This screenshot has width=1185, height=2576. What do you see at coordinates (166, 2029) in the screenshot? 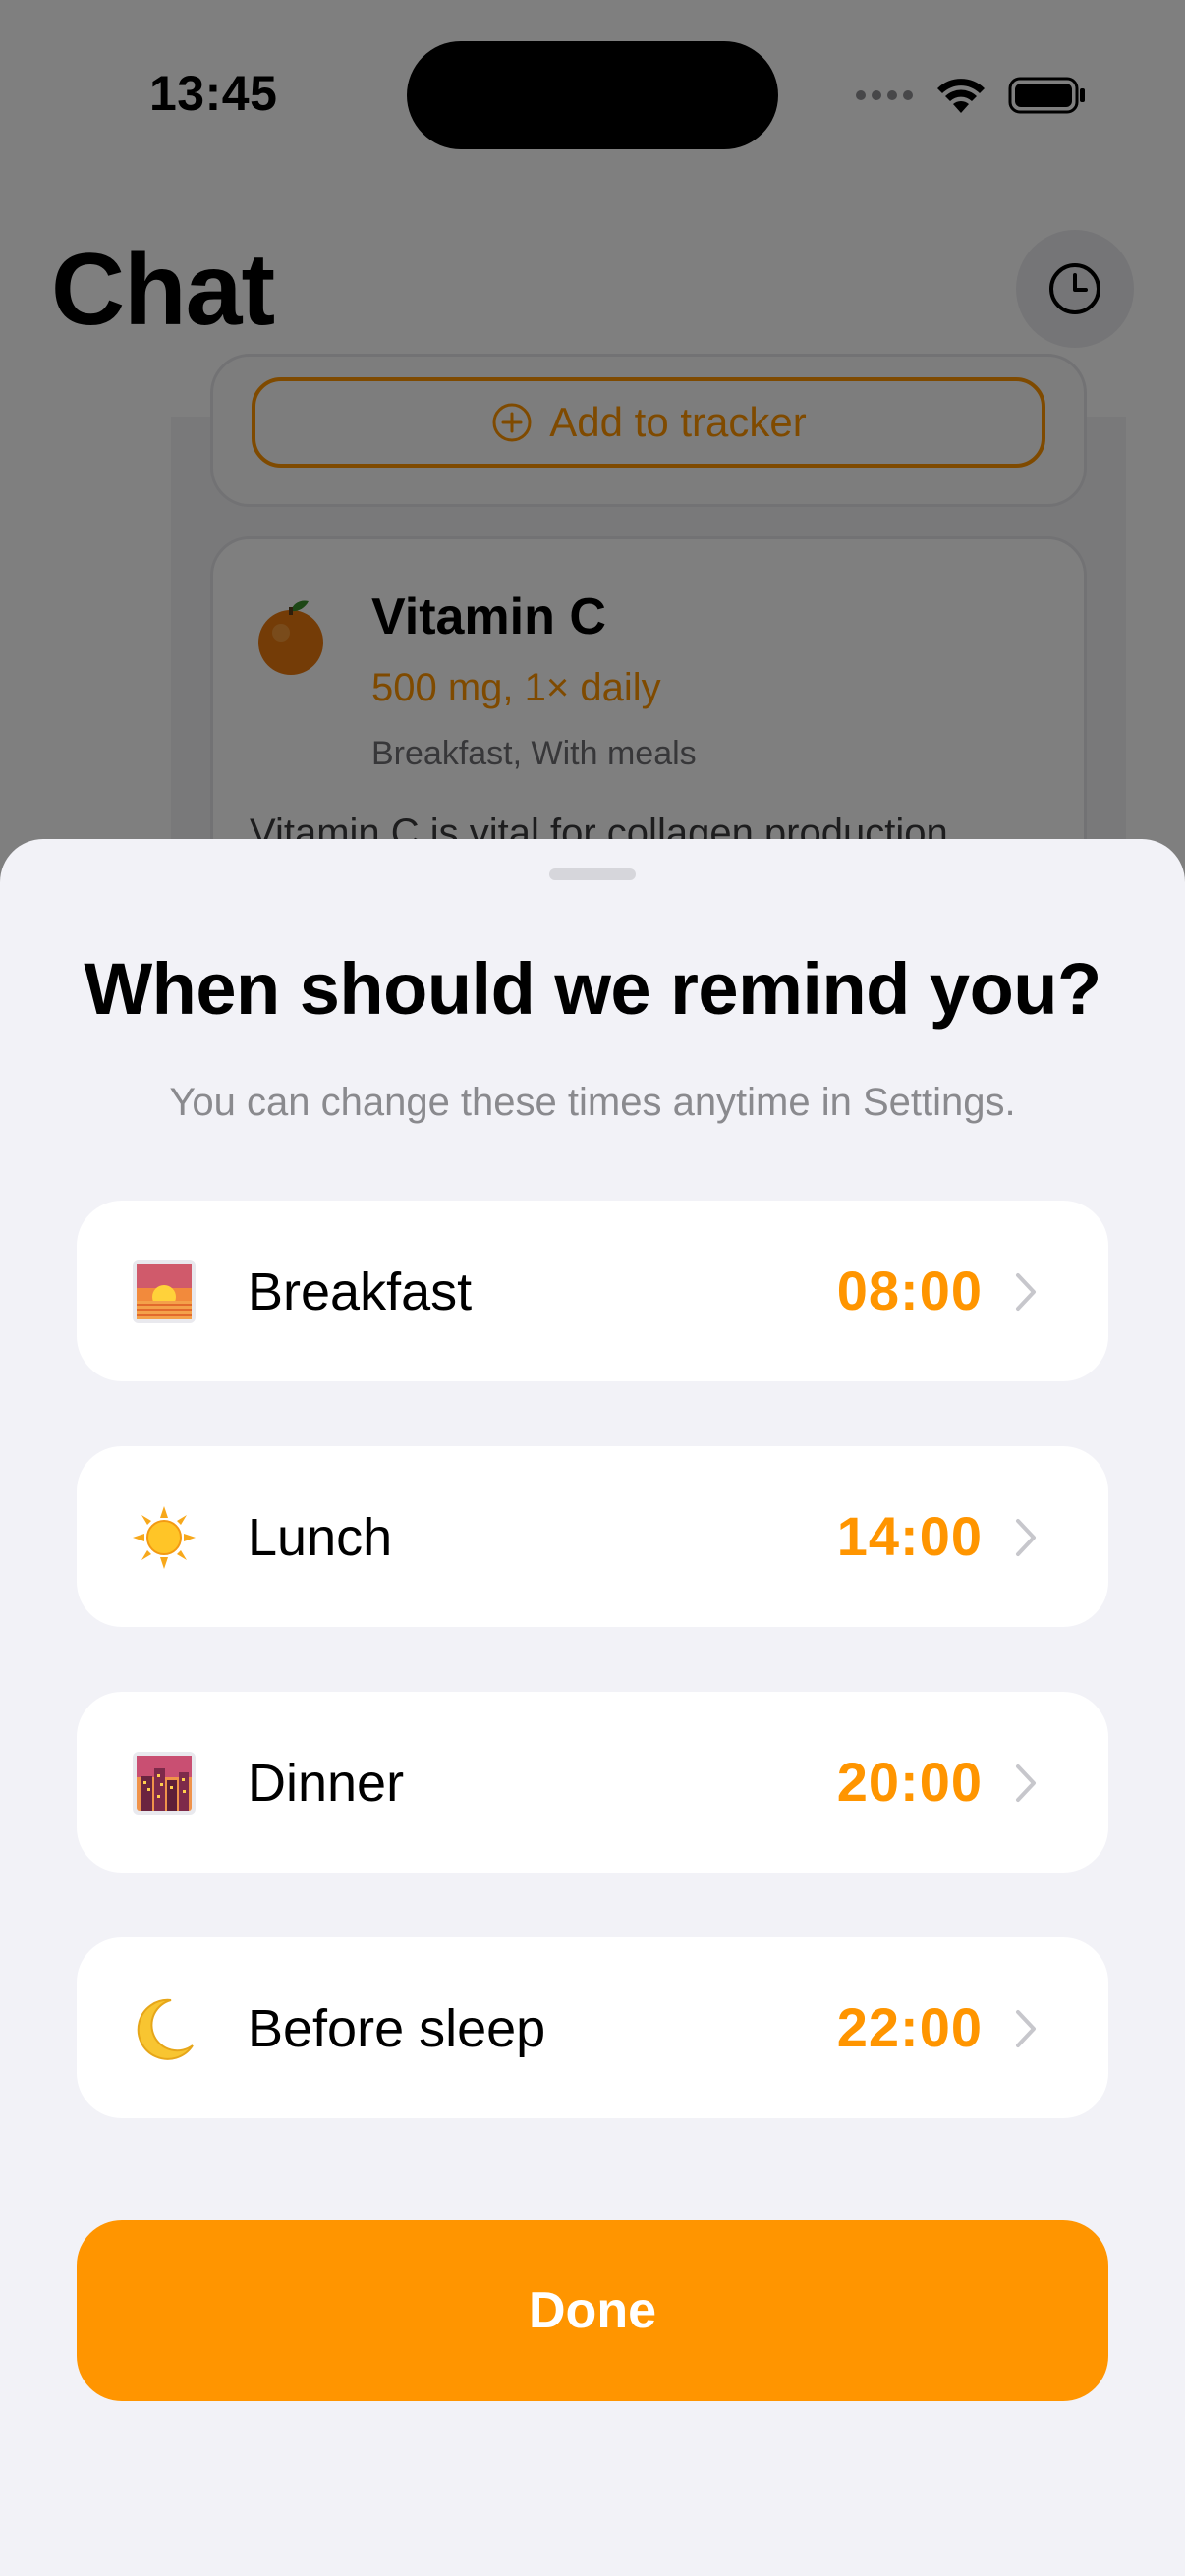
I see `crescent-moon-icon` at bounding box center [166, 2029].